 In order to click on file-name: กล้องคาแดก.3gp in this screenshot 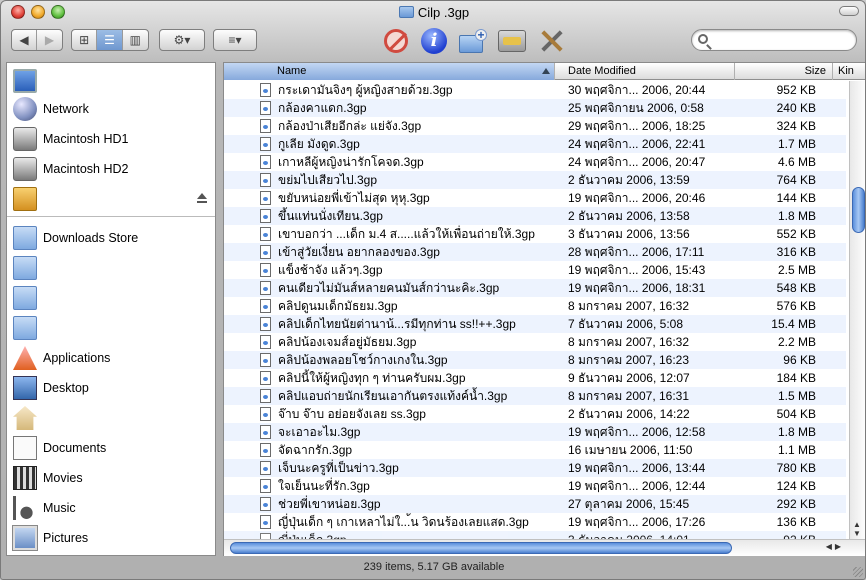, I will do `click(322, 108)`.